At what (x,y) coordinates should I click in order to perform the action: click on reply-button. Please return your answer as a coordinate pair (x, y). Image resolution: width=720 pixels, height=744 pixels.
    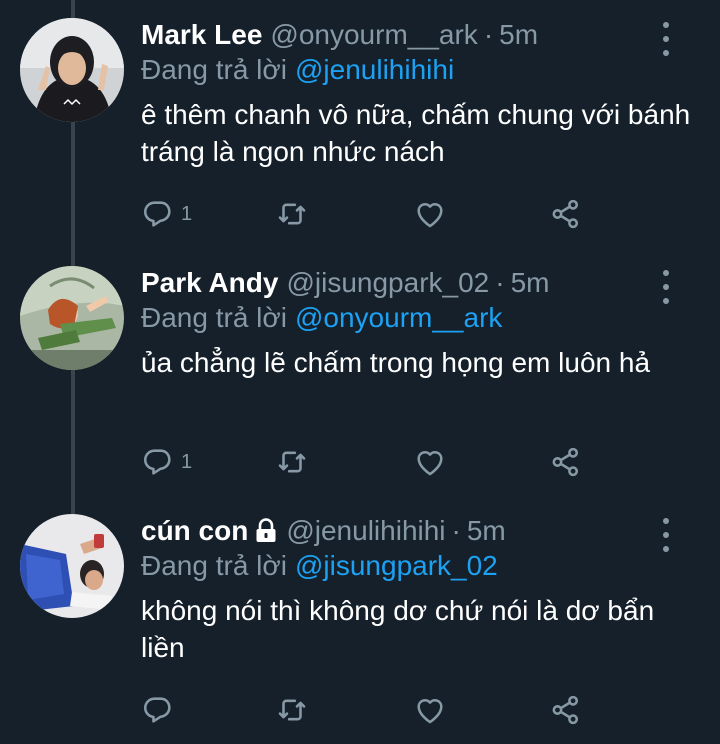
    Looking at the image, I should click on (161, 710).